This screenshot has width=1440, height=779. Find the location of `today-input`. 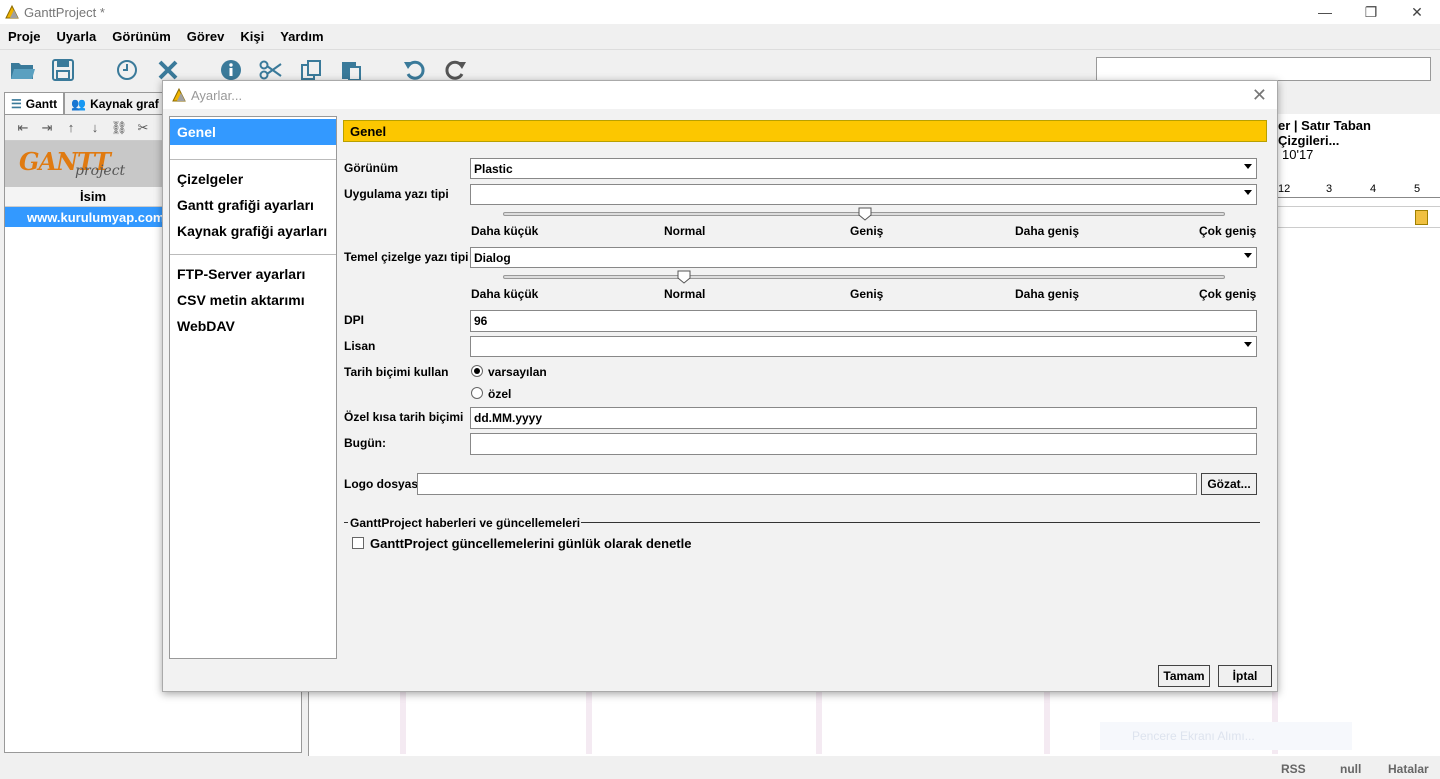

today-input is located at coordinates (863, 444).